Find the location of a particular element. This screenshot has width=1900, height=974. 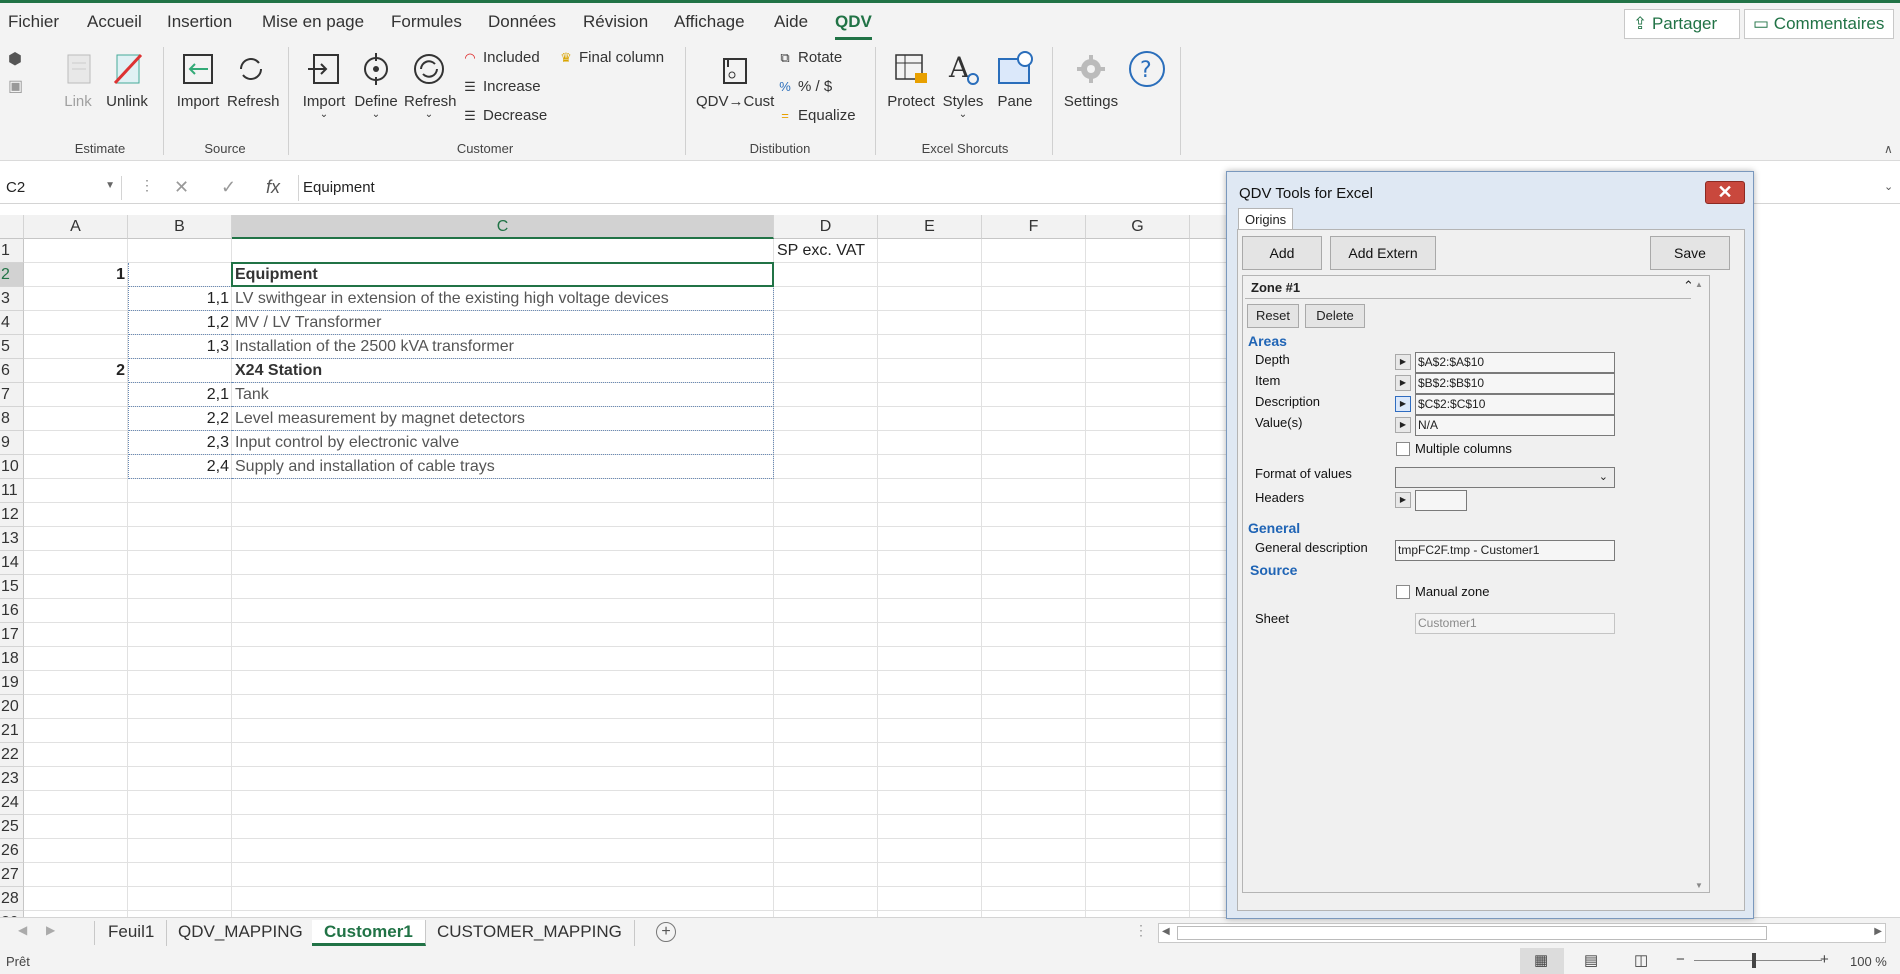

horizontal-scrollbar: ◀ ▶ is located at coordinates (1522, 933).